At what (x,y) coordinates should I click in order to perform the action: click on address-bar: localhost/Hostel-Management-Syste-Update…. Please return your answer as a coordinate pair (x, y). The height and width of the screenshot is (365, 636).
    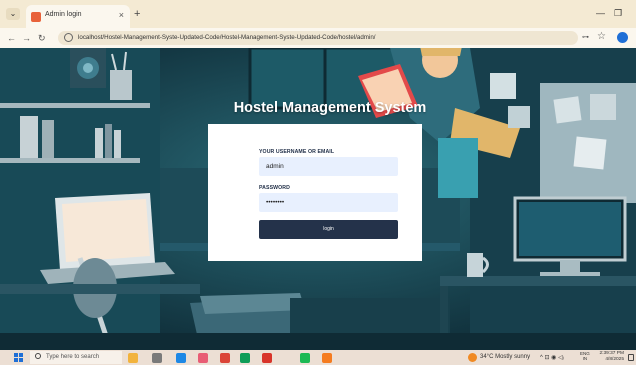
    Looking at the image, I should click on (318, 38).